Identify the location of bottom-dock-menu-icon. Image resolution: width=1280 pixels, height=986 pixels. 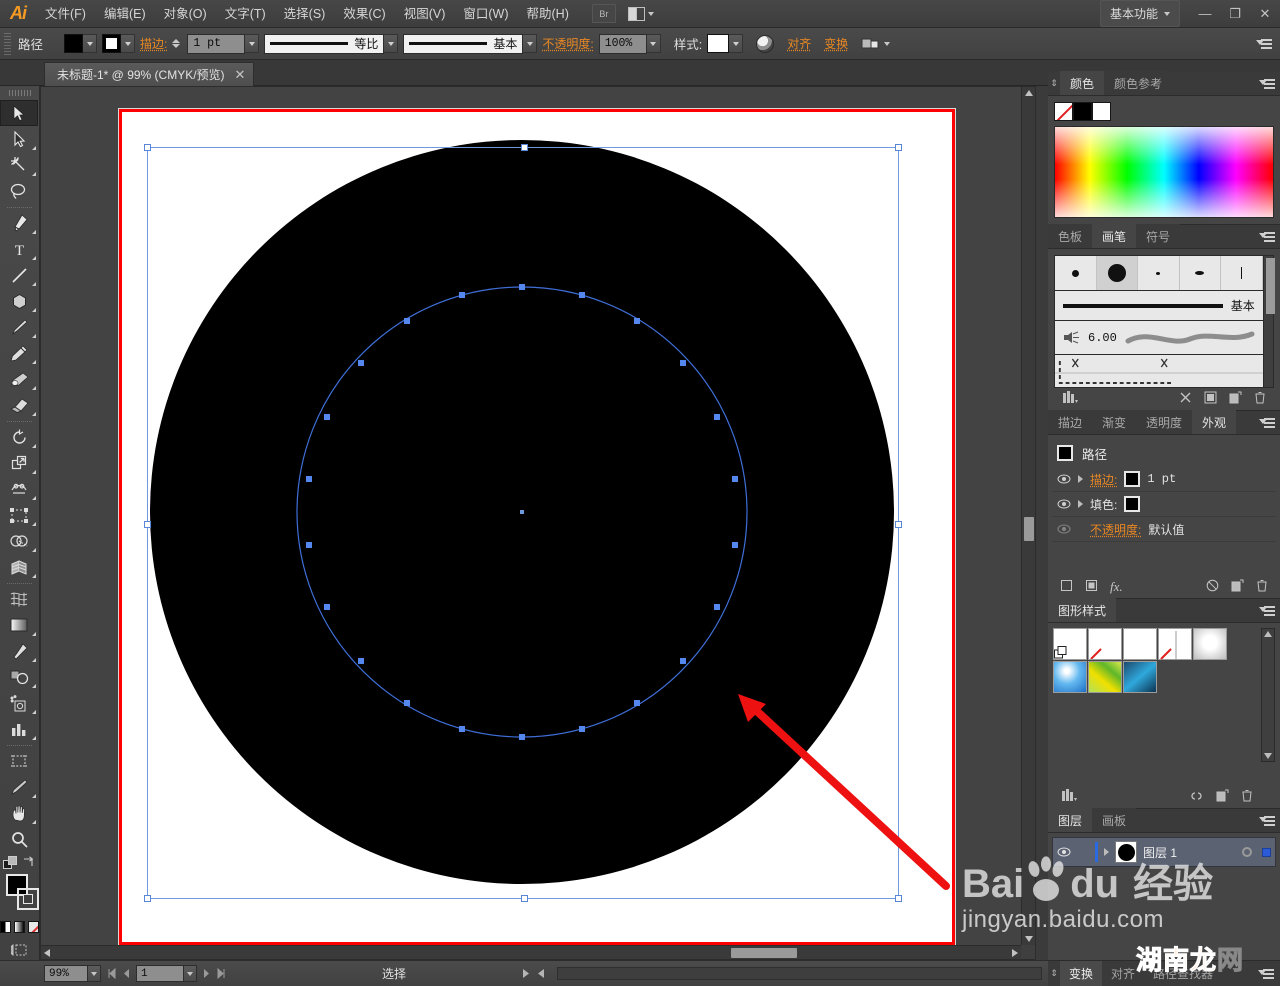
(1266, 974).